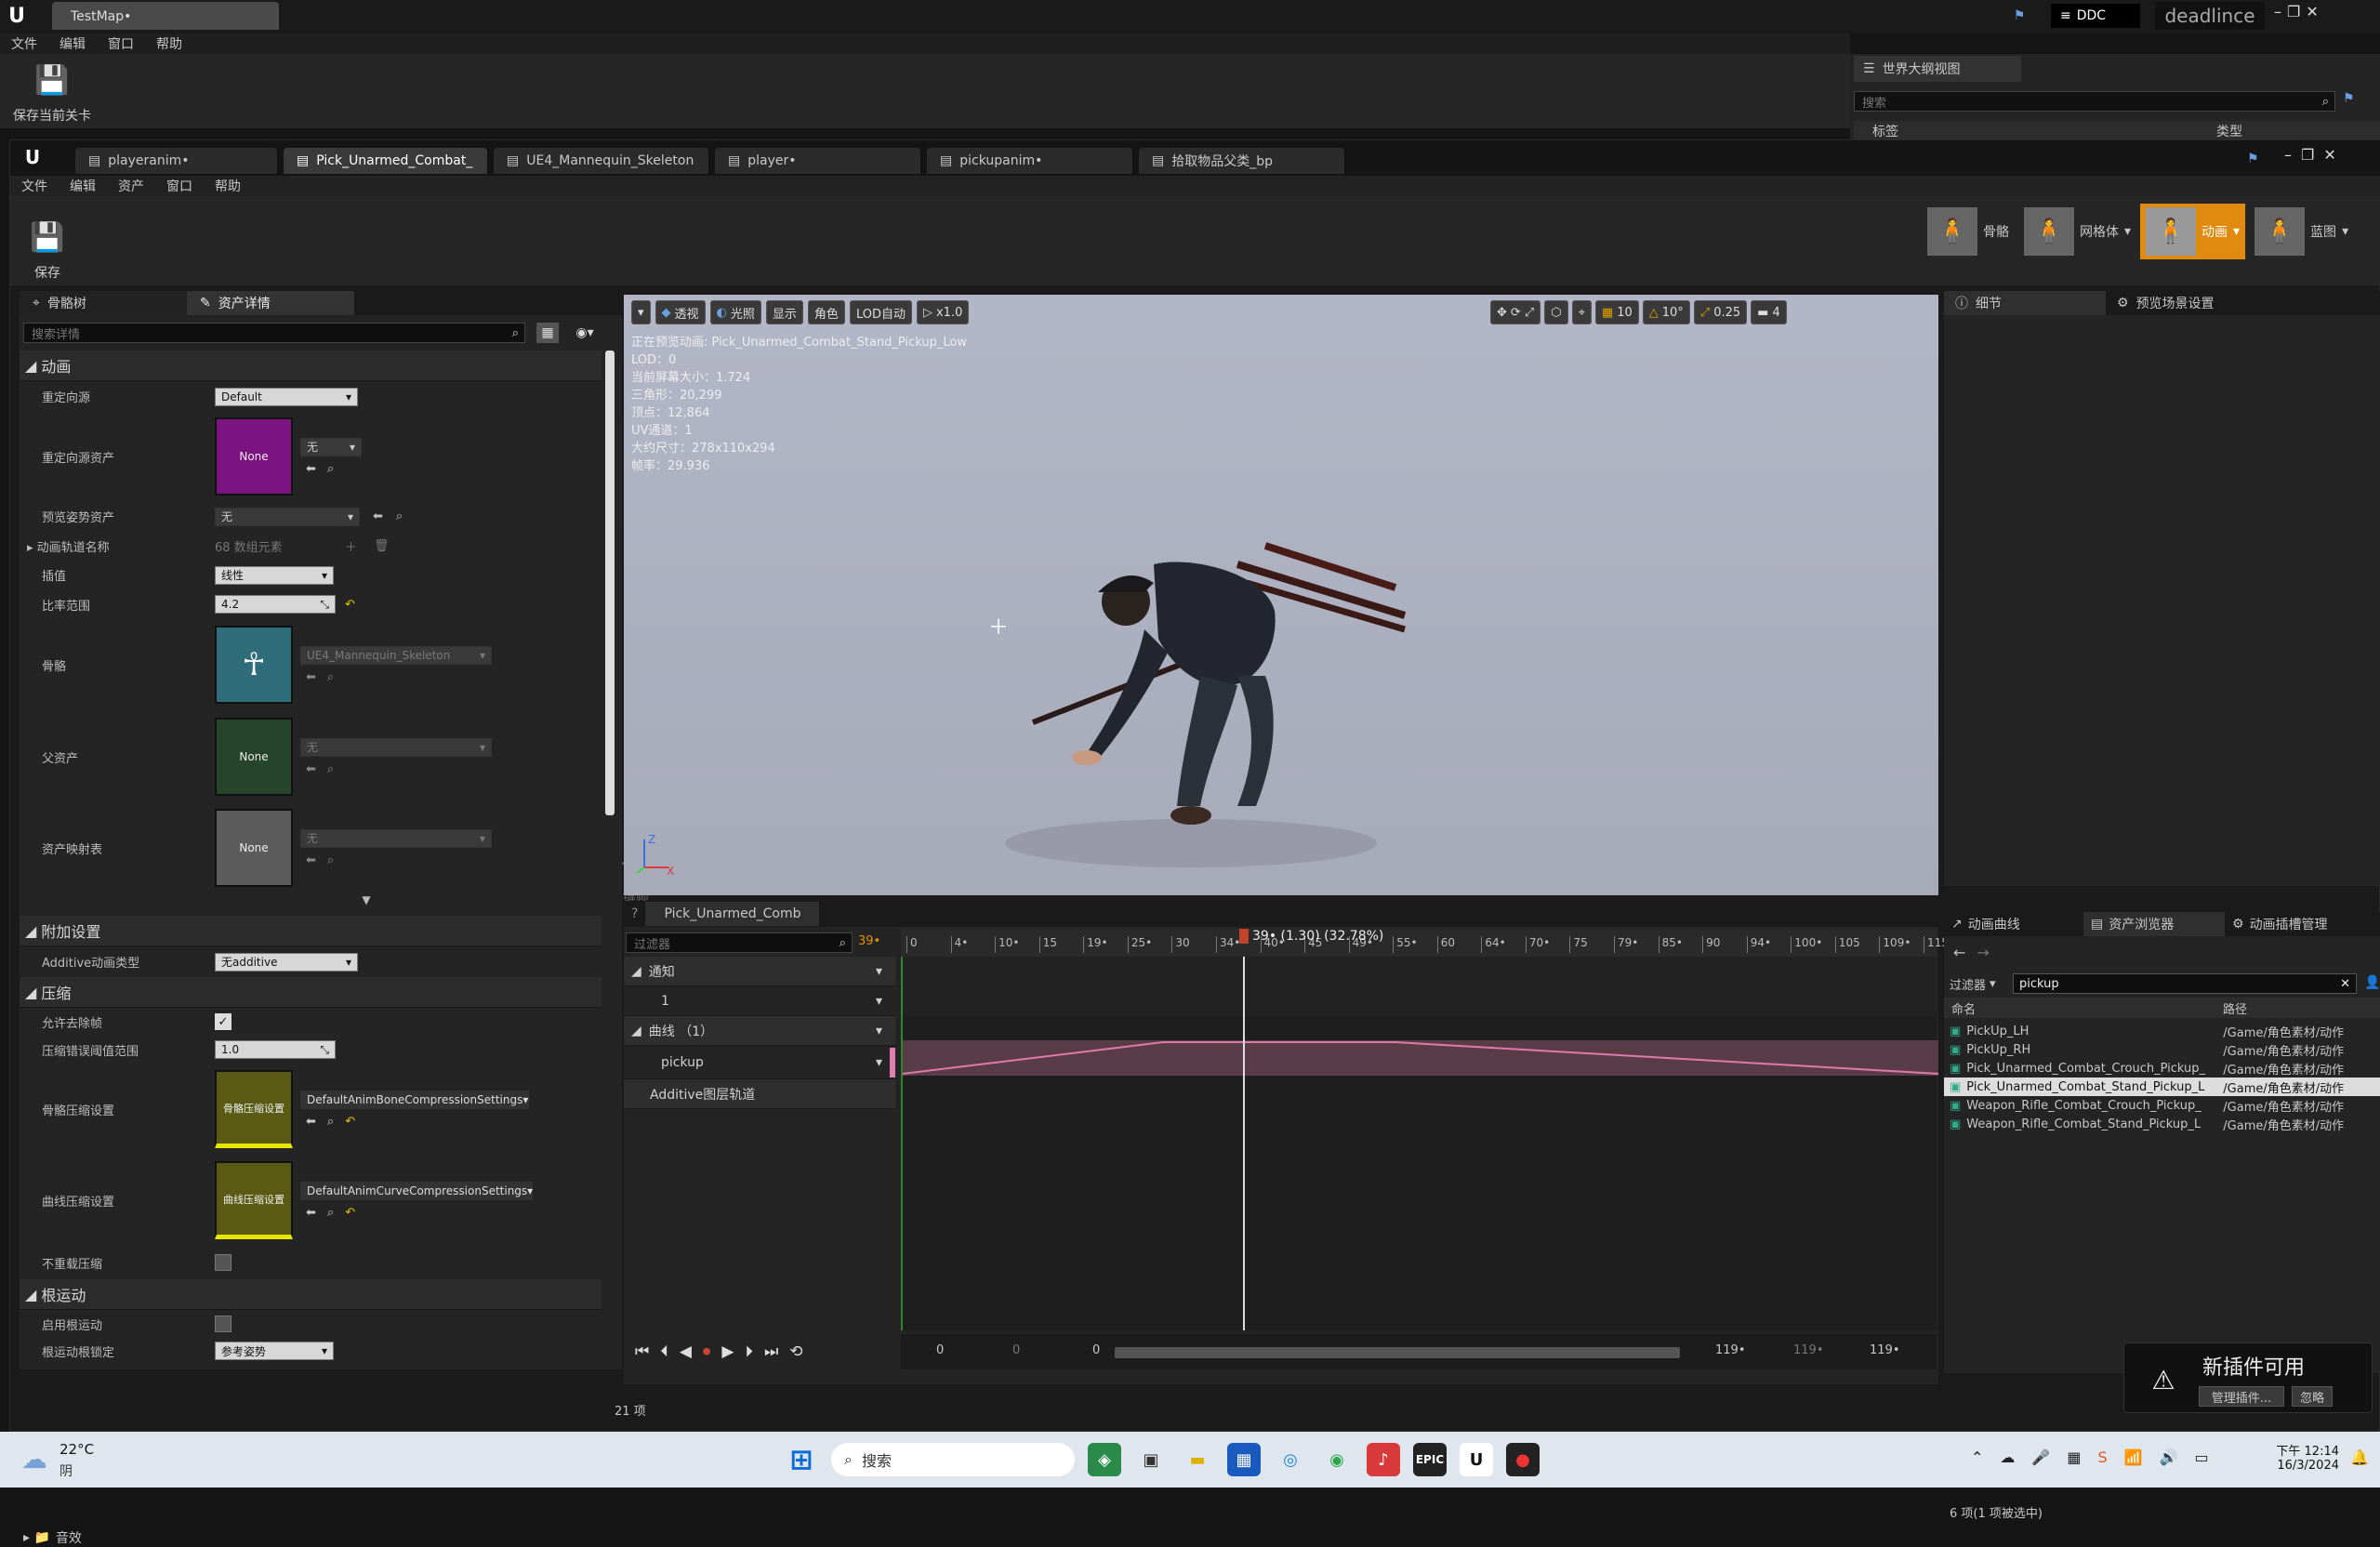 The height and width of the screenshot is (1547, 2380). I want to click on clock: 下午 12:14 16/3/2024, so click(2302, 1457).